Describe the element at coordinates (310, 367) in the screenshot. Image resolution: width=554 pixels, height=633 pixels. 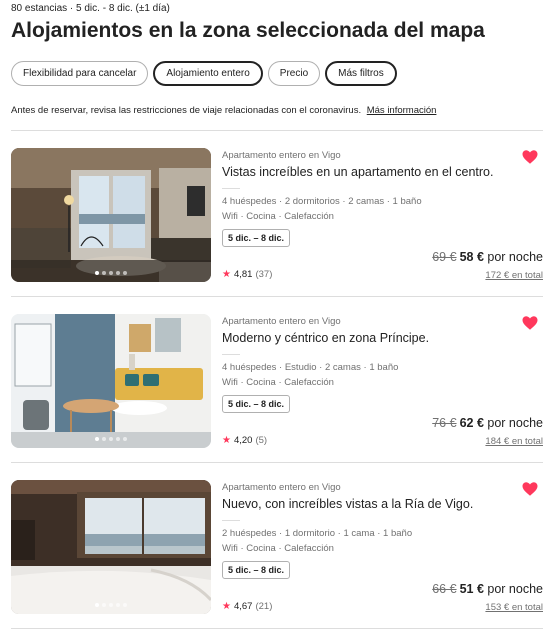
I see `listing-details: 4 huéspedes · Estudio · 2 camas · 1 baño` at that location.